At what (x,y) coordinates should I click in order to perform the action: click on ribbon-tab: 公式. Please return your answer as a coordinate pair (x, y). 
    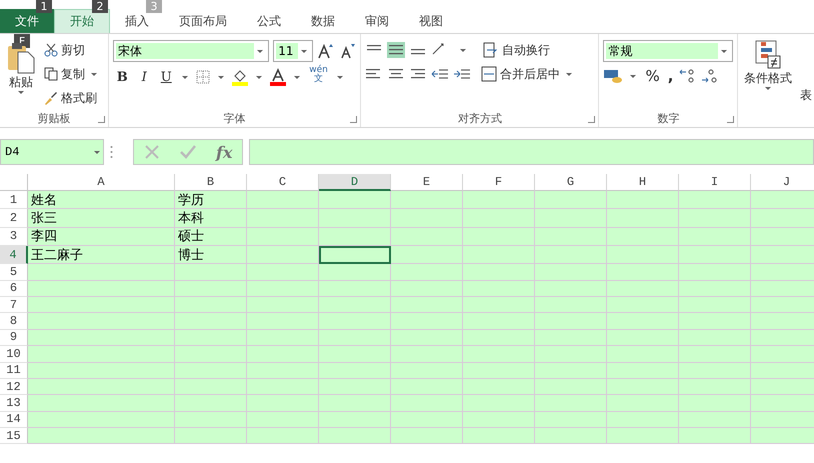
    Looking at the image, I should click on (269, 21).